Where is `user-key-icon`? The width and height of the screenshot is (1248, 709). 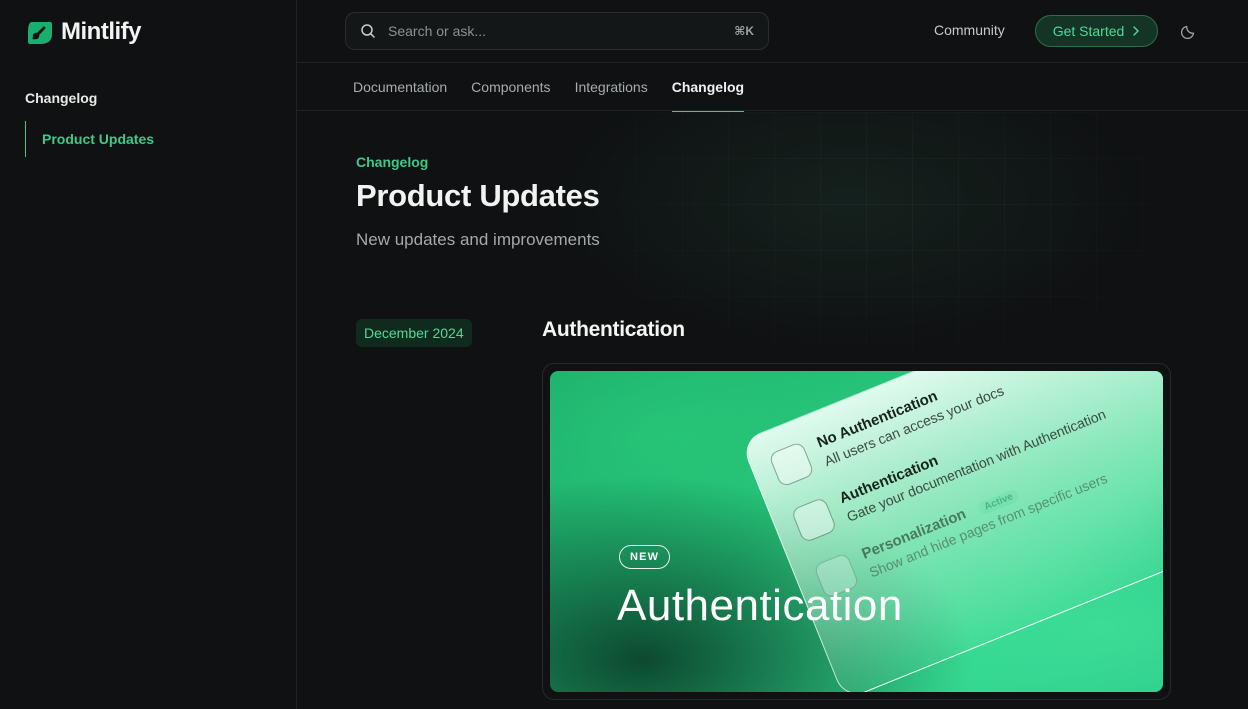 user-key-icon is located at coordinates (814, 520).